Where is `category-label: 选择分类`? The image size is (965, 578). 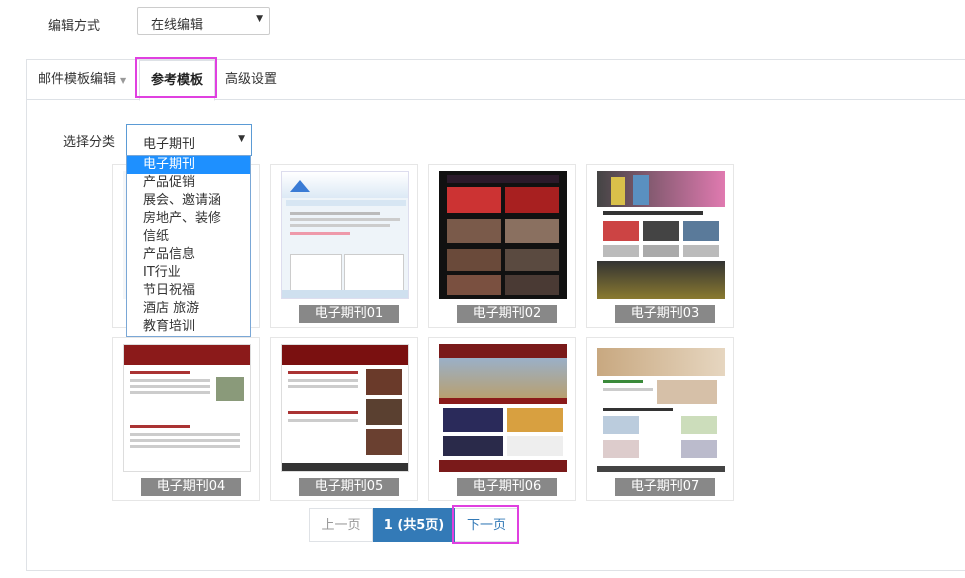 category-label: 选择分类 is located at coordinates (89, 142).